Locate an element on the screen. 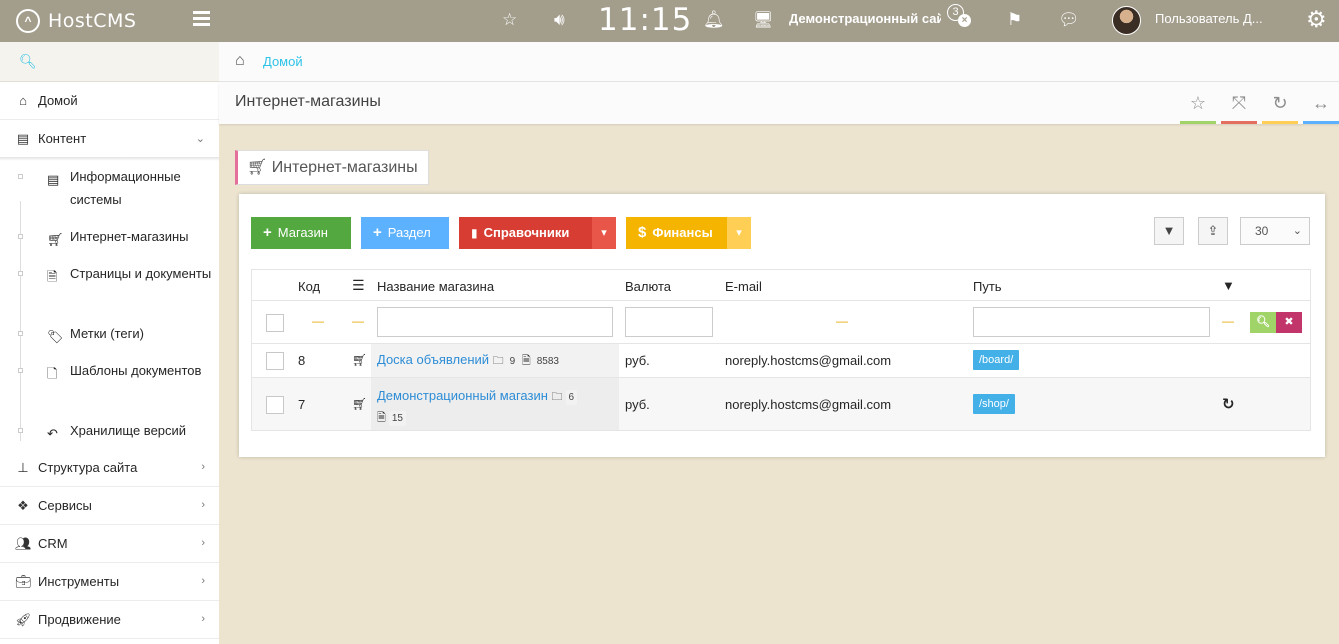 Image resolution: width=1339 pixels, height=644 pixels. sidebar-item-label: Домой is located at coordinates (58, 100).